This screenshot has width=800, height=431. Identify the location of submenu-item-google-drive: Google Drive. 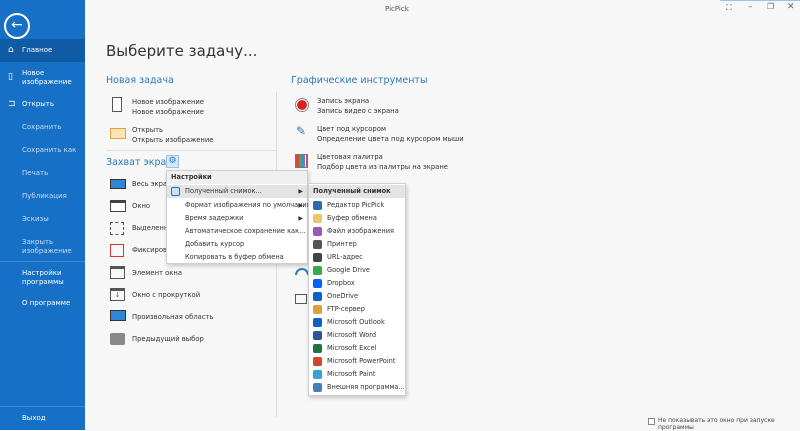
(357, 270).